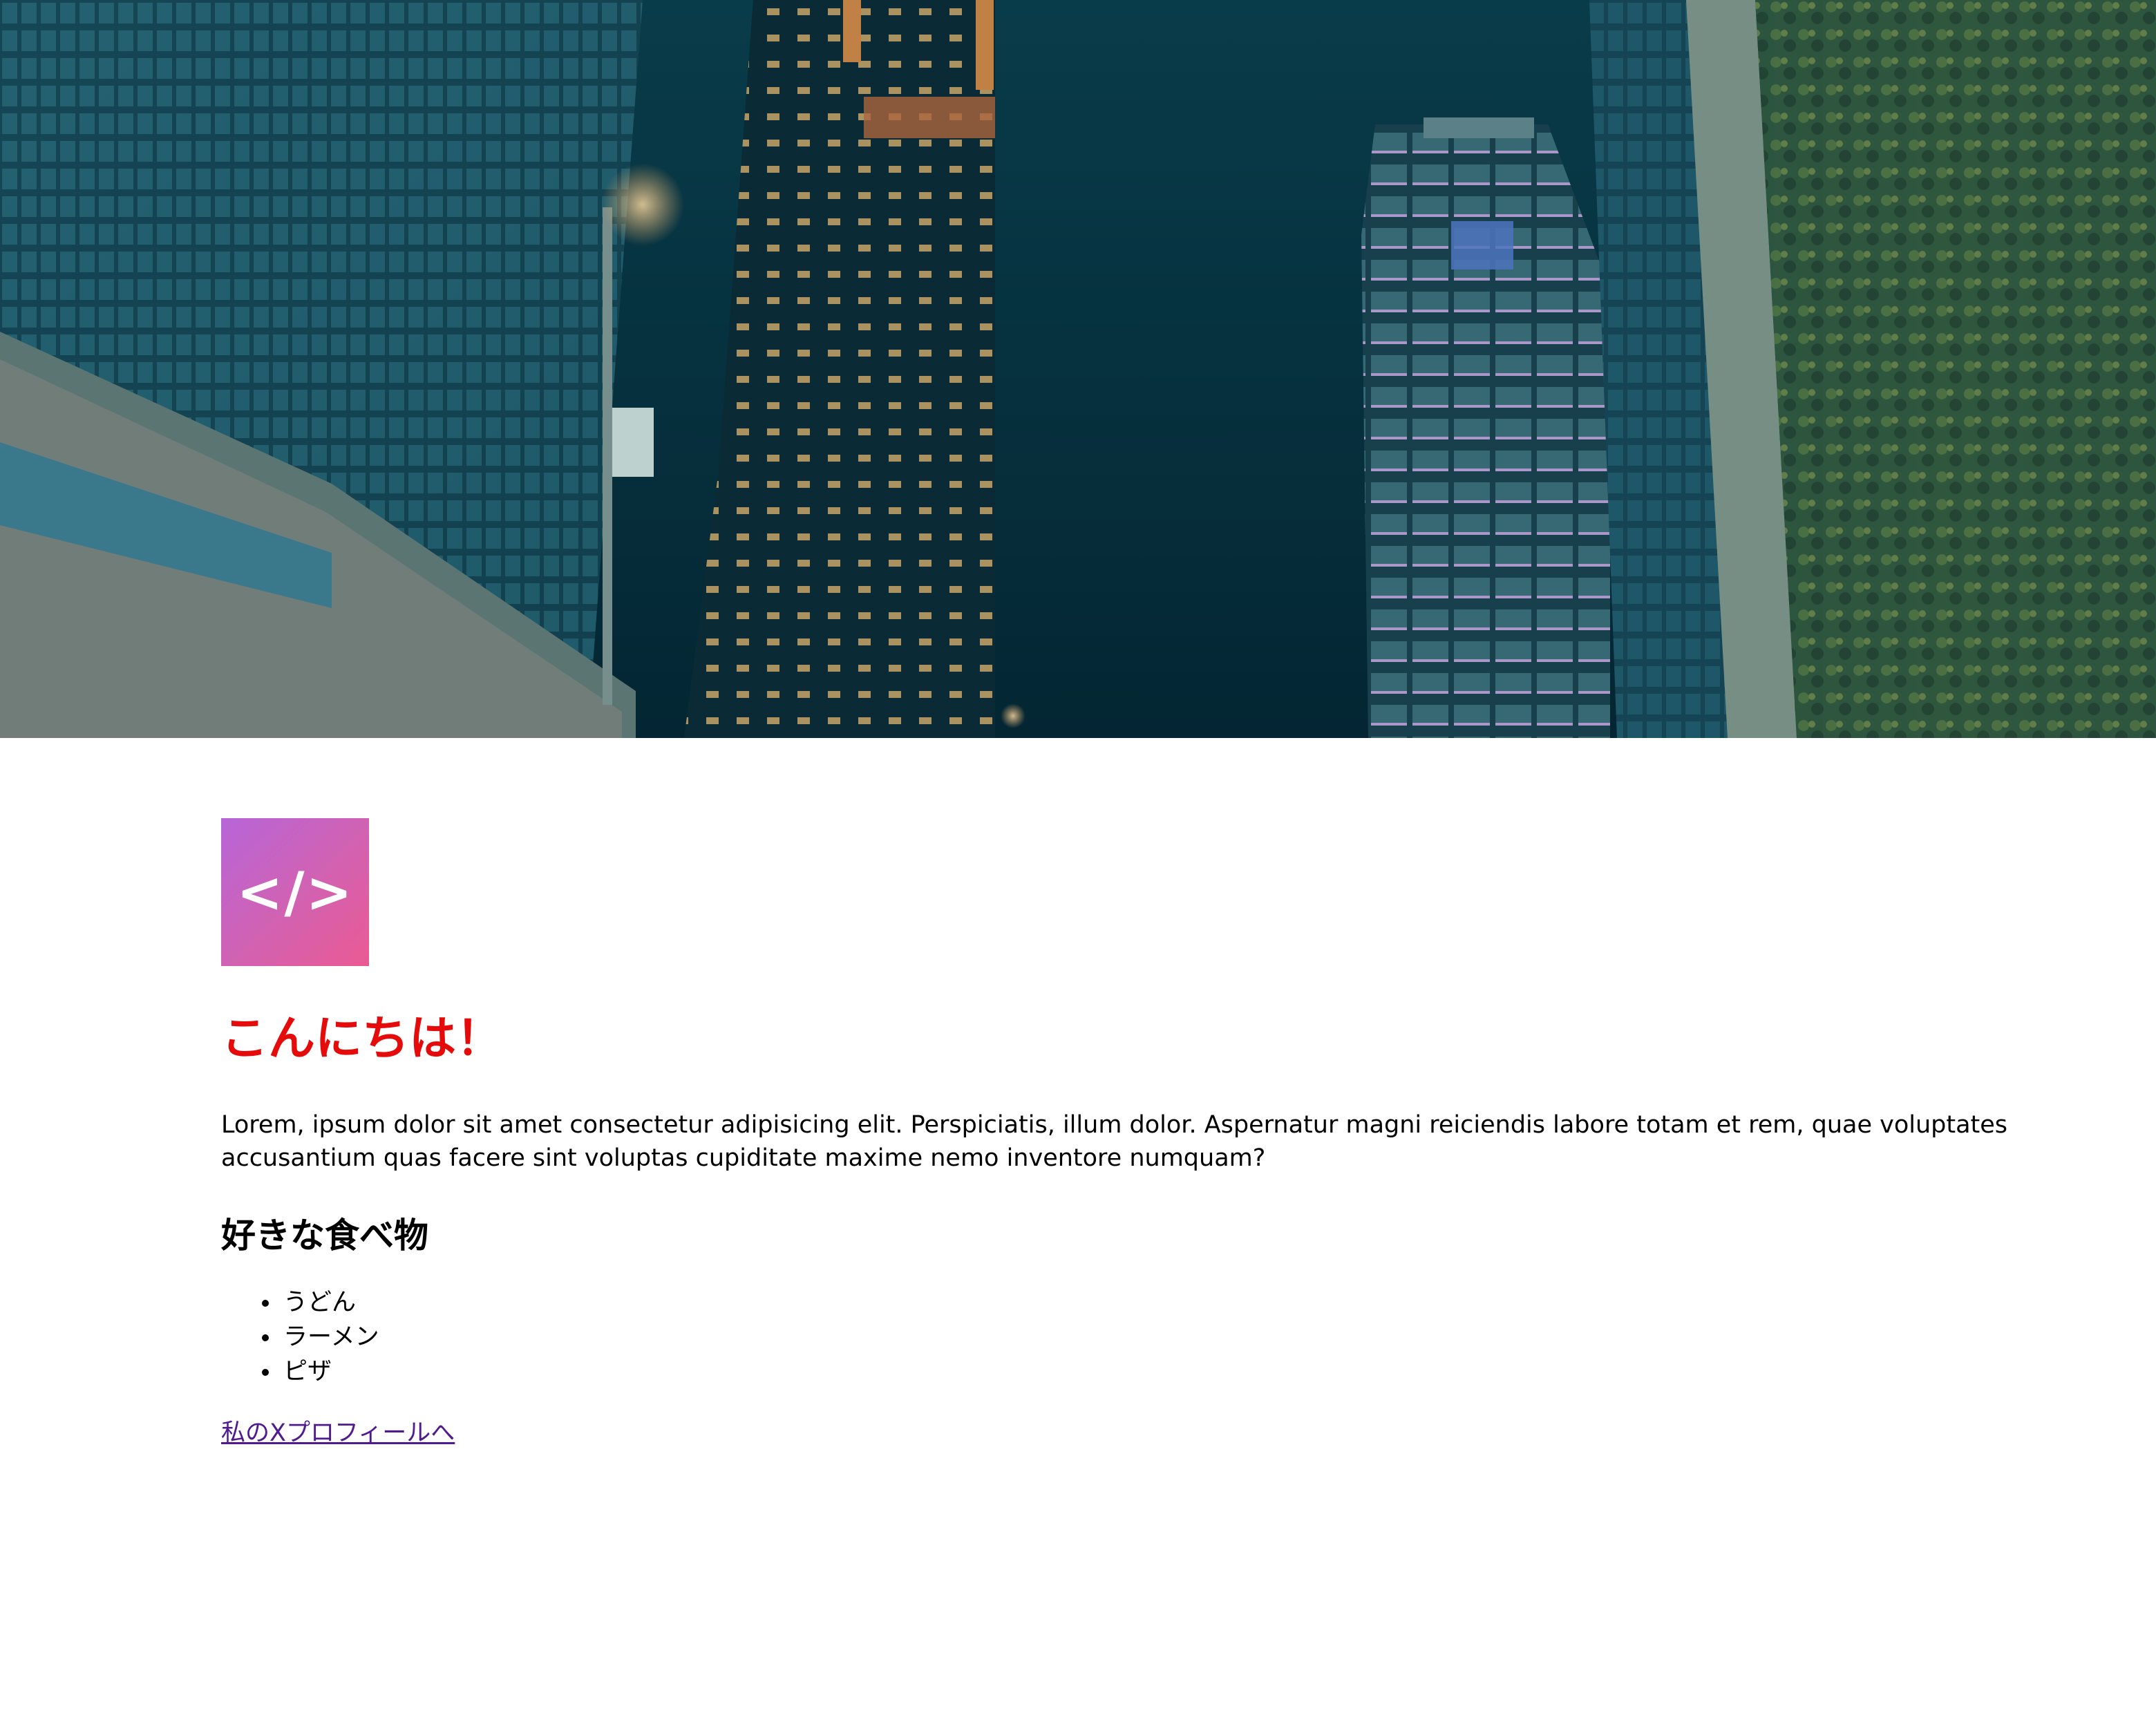  I want to click on favorites-heading: 好きな食べ物, so click(324, 1235).